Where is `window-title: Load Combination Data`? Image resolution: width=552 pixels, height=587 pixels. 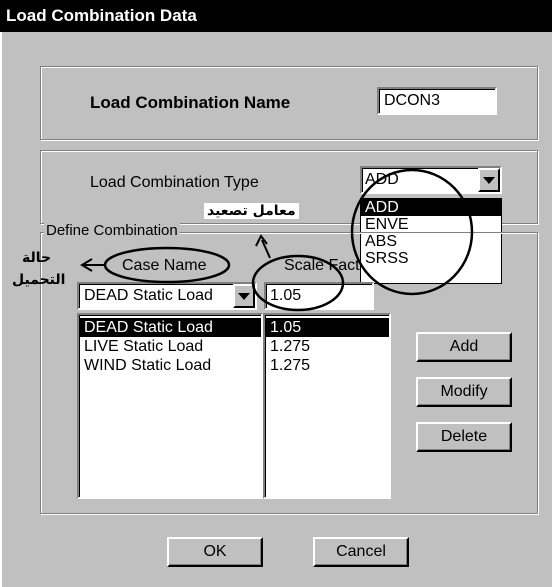 window-title: Load Combination Data is located at coordinates (101, 15).